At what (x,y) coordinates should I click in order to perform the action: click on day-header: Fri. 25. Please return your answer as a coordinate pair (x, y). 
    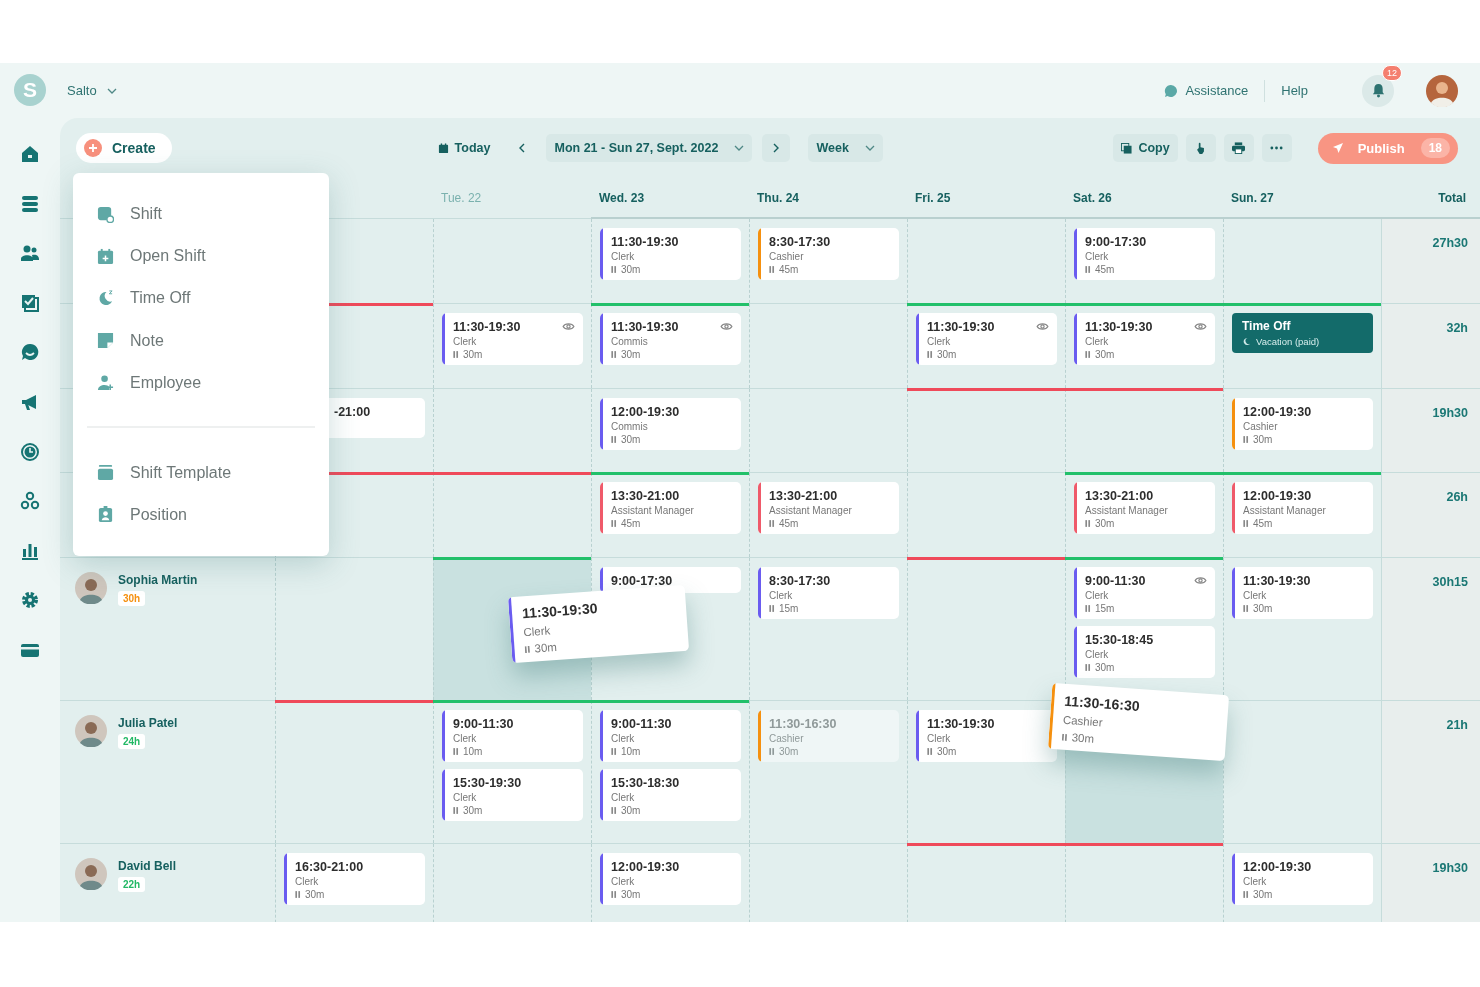
    Looking at the image, I should click on (933, 197).